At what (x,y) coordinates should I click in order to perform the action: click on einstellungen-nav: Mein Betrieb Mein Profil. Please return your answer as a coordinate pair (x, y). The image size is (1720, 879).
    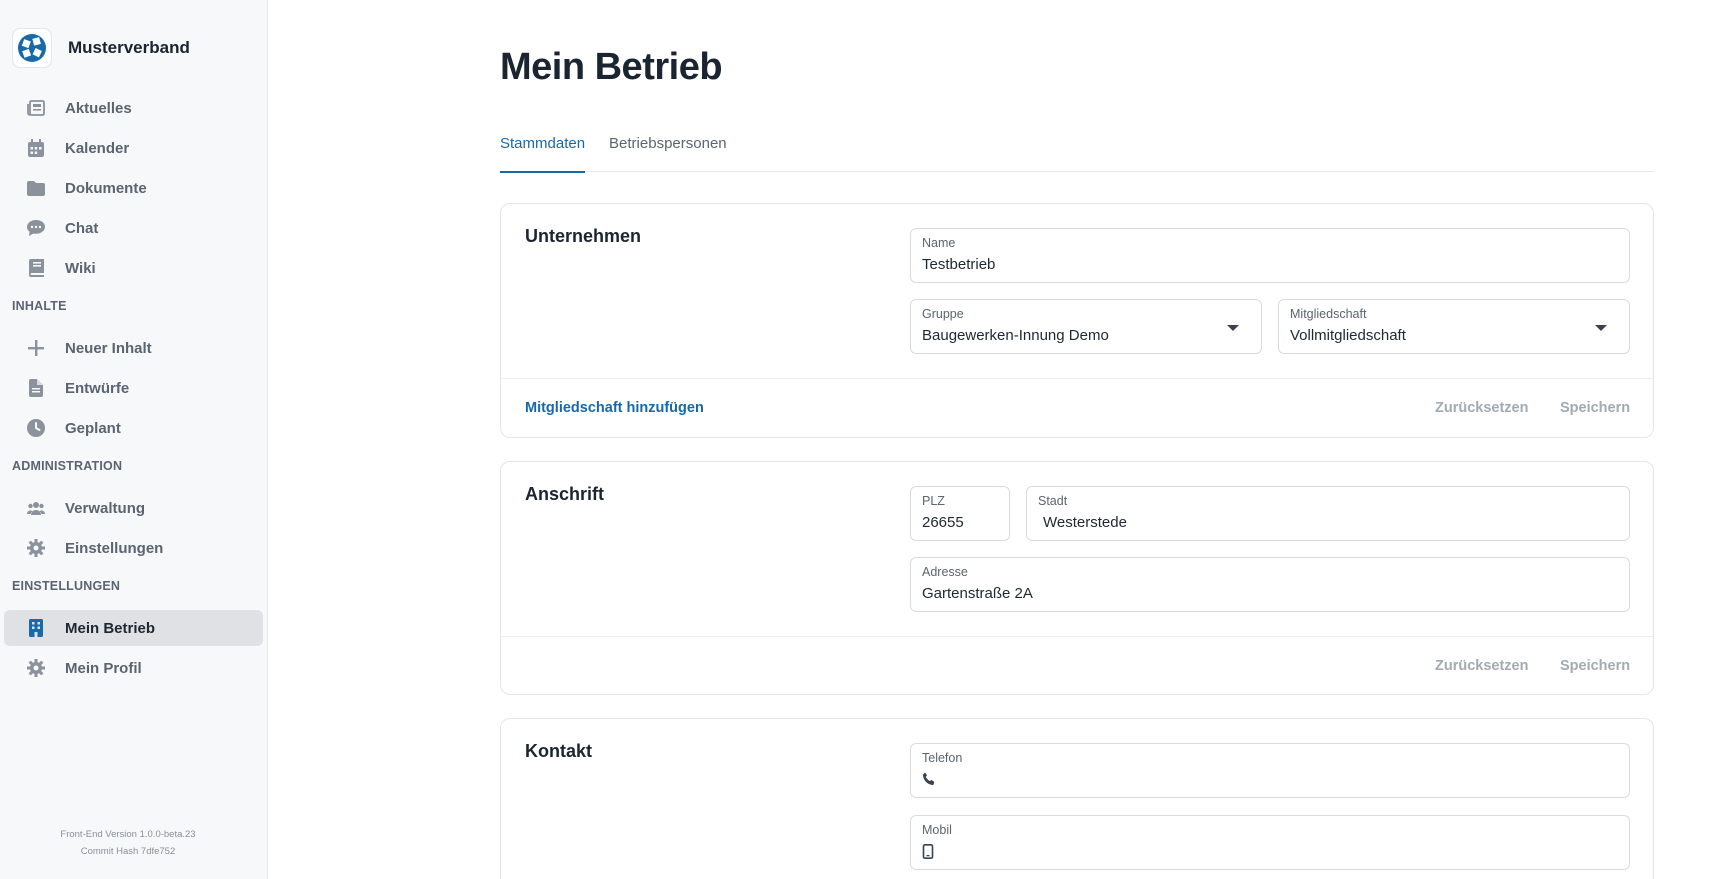
    Looking at the image, I should click on (133, 648).